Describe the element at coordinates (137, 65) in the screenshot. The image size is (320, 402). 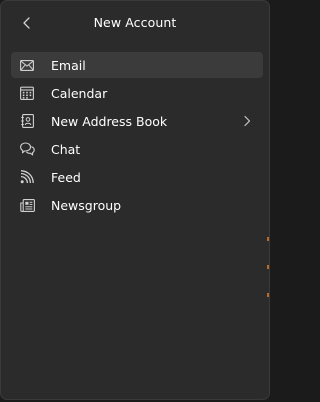
I see `menu-item-email: Email` at that location.